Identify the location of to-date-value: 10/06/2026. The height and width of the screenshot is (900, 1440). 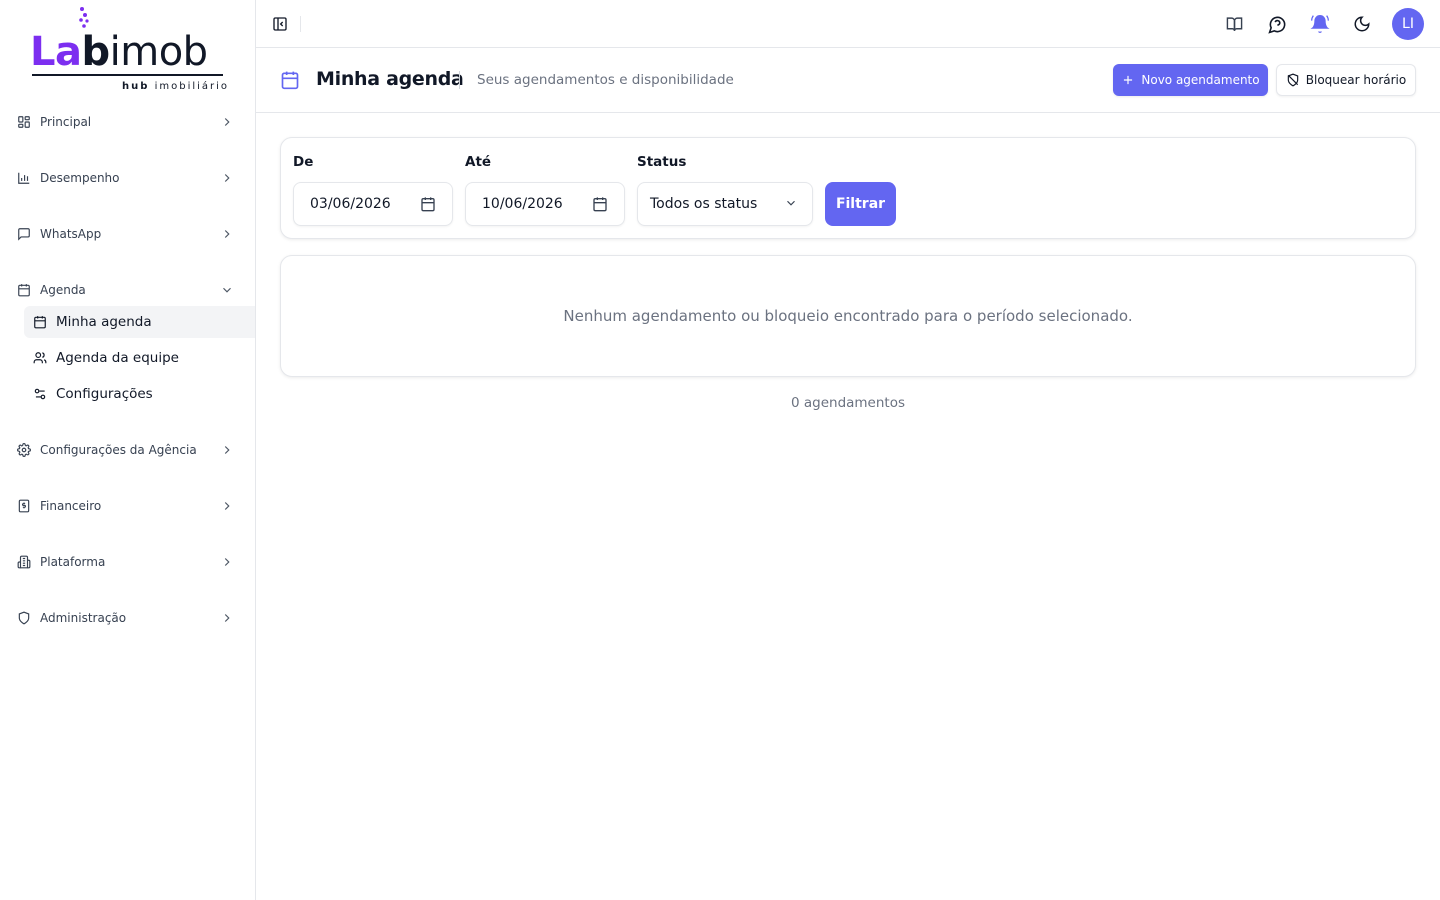
(522, 204).